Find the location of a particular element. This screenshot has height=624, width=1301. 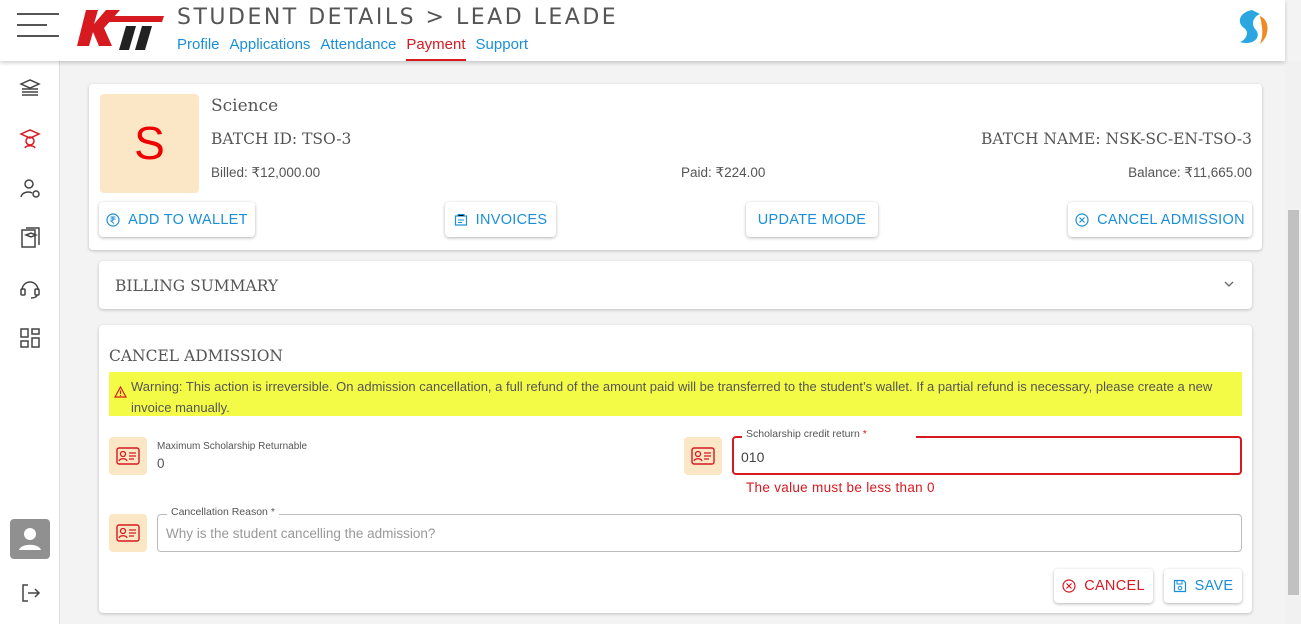

billed-amount: Billed: ₹12,000.00 is located at coordinates (266, 172).